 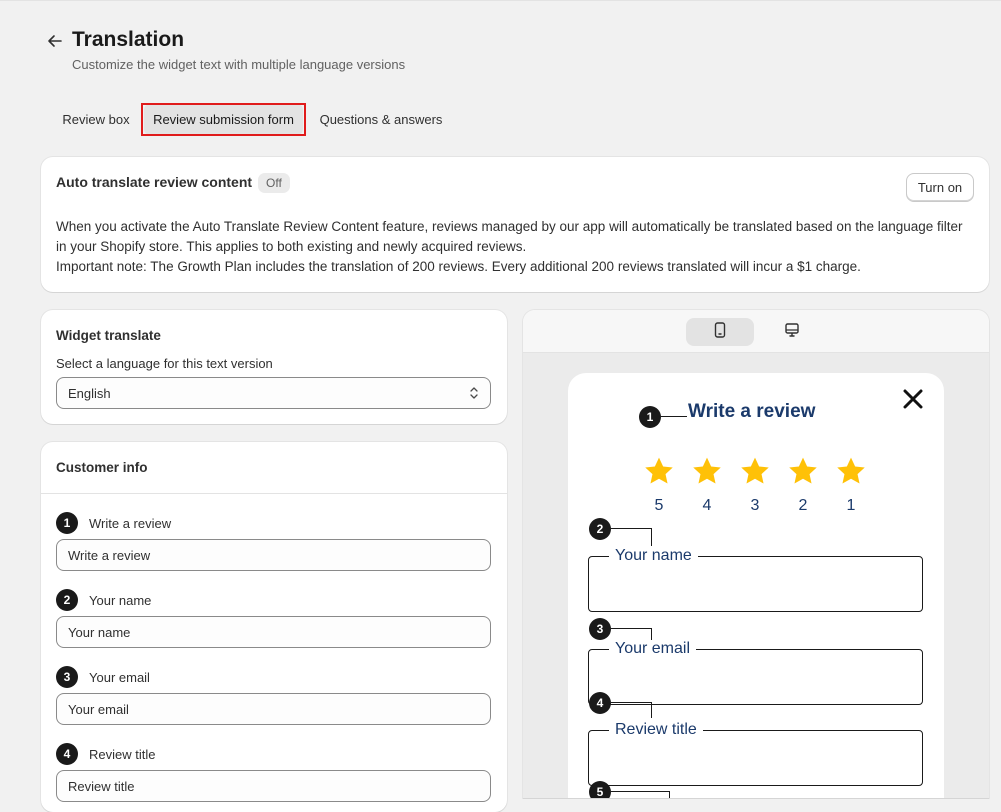 I want to click on your-email-input: Your email, so click(x=273, y=709).